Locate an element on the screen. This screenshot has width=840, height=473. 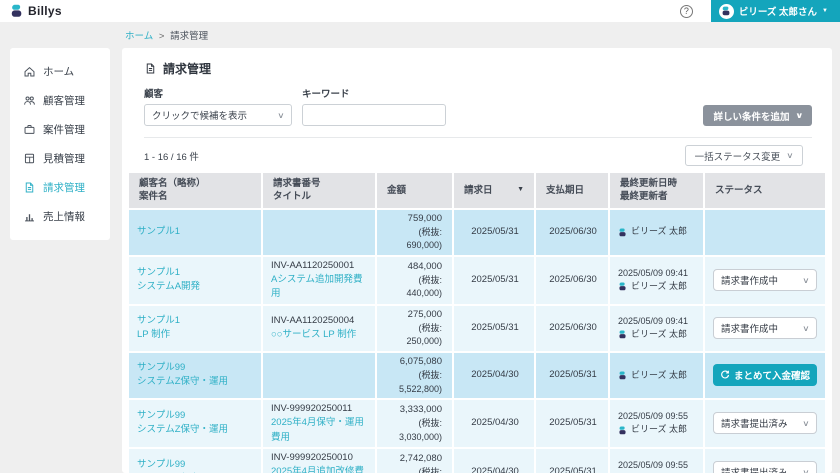
add-conditions-button: 詳しい条件を追加 ∨ is located at coordinates (757, 115).